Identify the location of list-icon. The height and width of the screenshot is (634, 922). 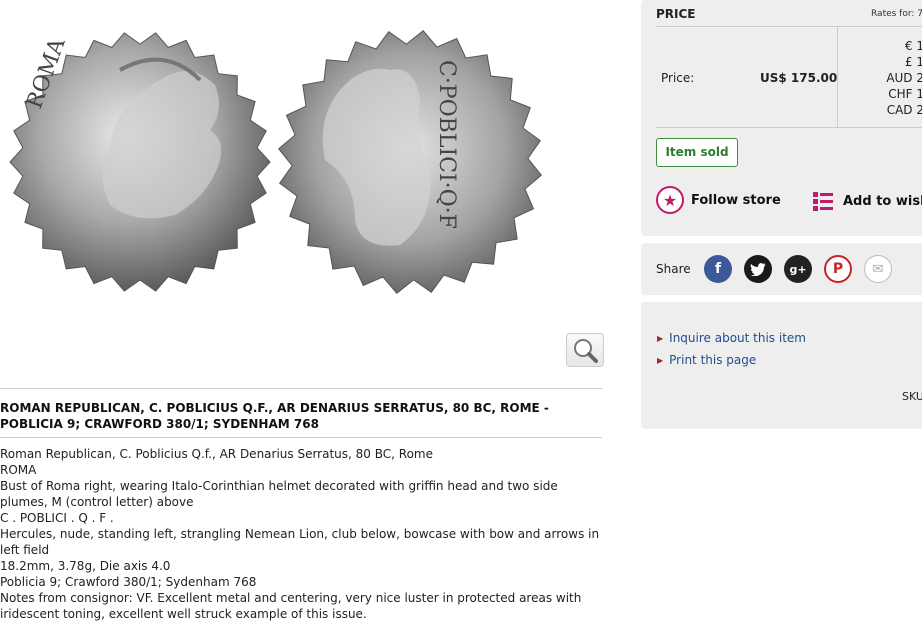
(823, 201).